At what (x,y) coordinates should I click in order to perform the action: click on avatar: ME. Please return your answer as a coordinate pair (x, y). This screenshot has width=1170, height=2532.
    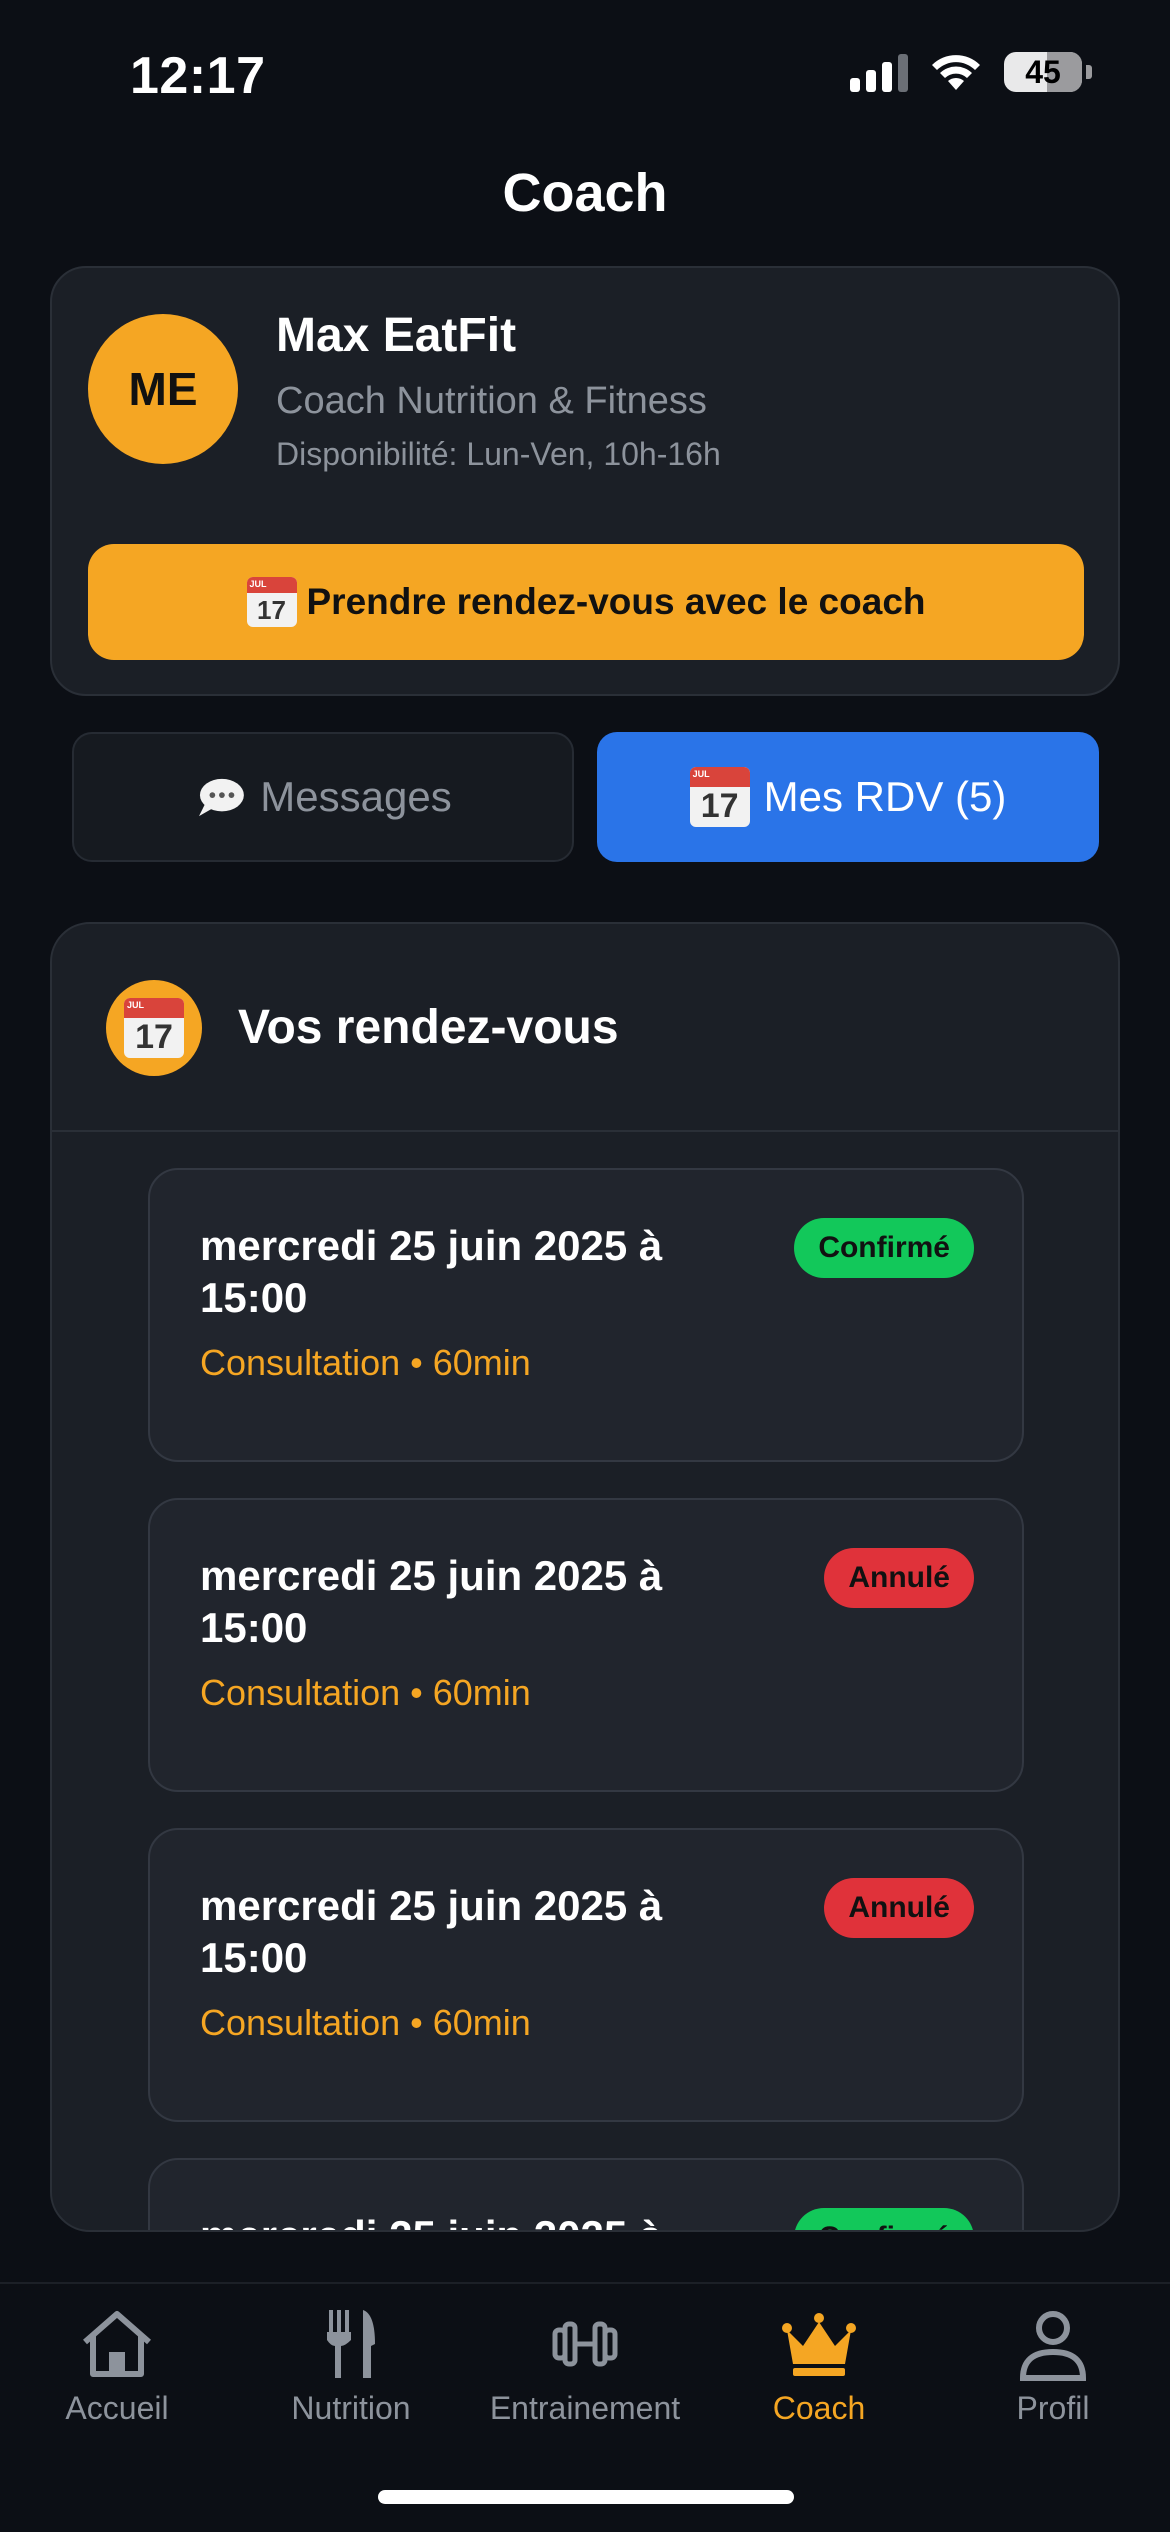
    Looking at the image, I should click on (163, 389).